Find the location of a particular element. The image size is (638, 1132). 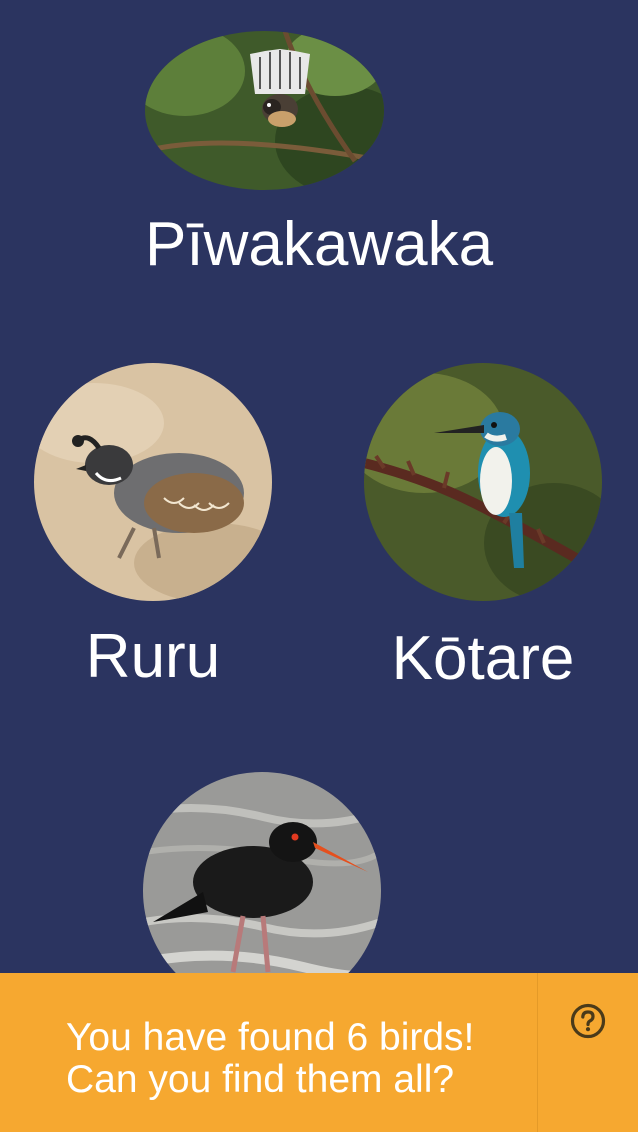

fantail-photo is located at coordinates (264, 110).